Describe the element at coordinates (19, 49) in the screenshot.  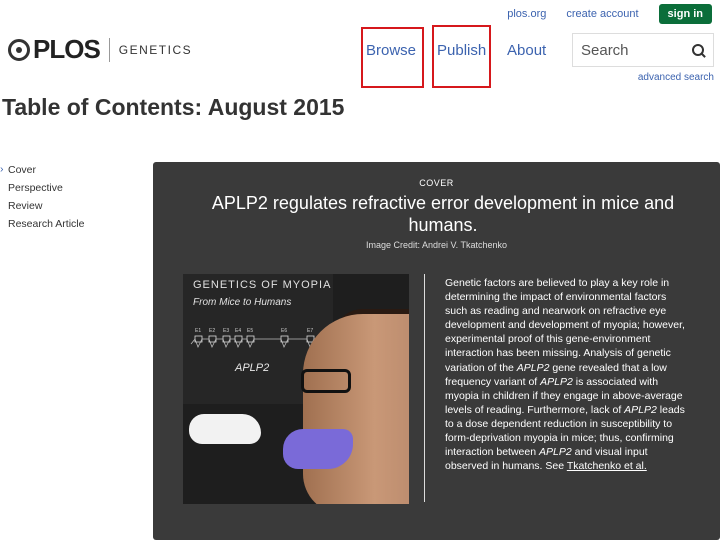
I see `plos-logo-icon` at that location.